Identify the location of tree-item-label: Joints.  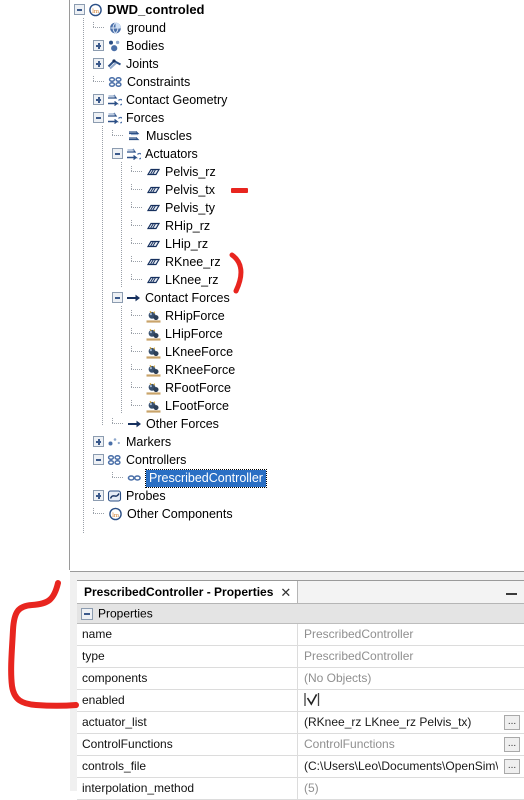
(142, 63).